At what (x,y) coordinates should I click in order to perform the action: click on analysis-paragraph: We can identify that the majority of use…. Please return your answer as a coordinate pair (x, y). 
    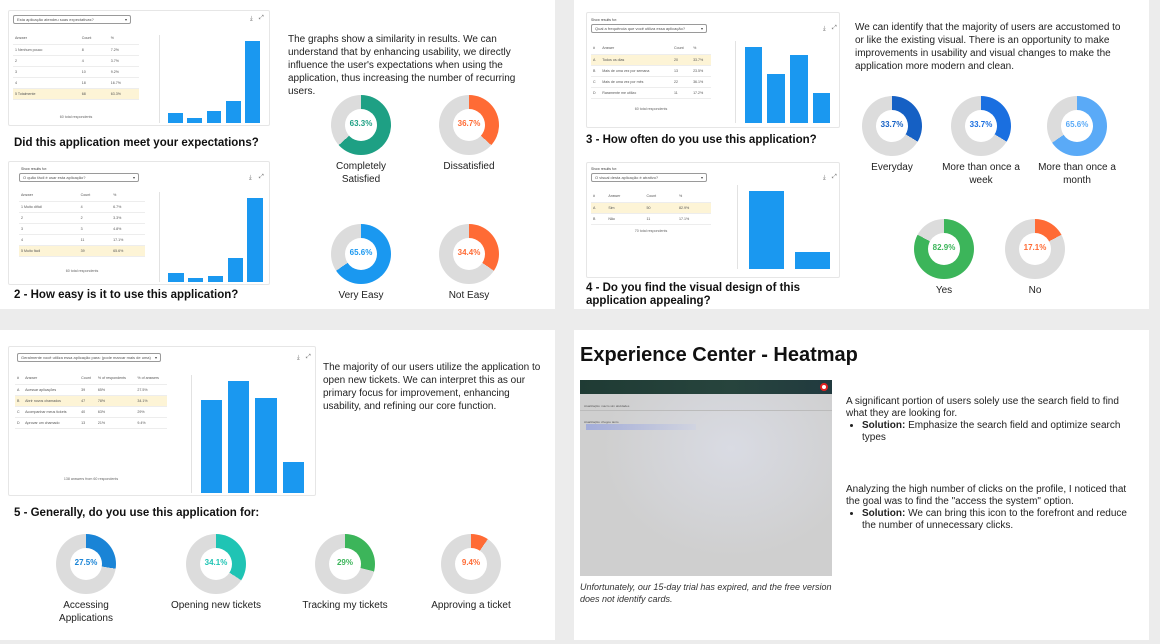
    Looking at the image, I should click on (988, 47).